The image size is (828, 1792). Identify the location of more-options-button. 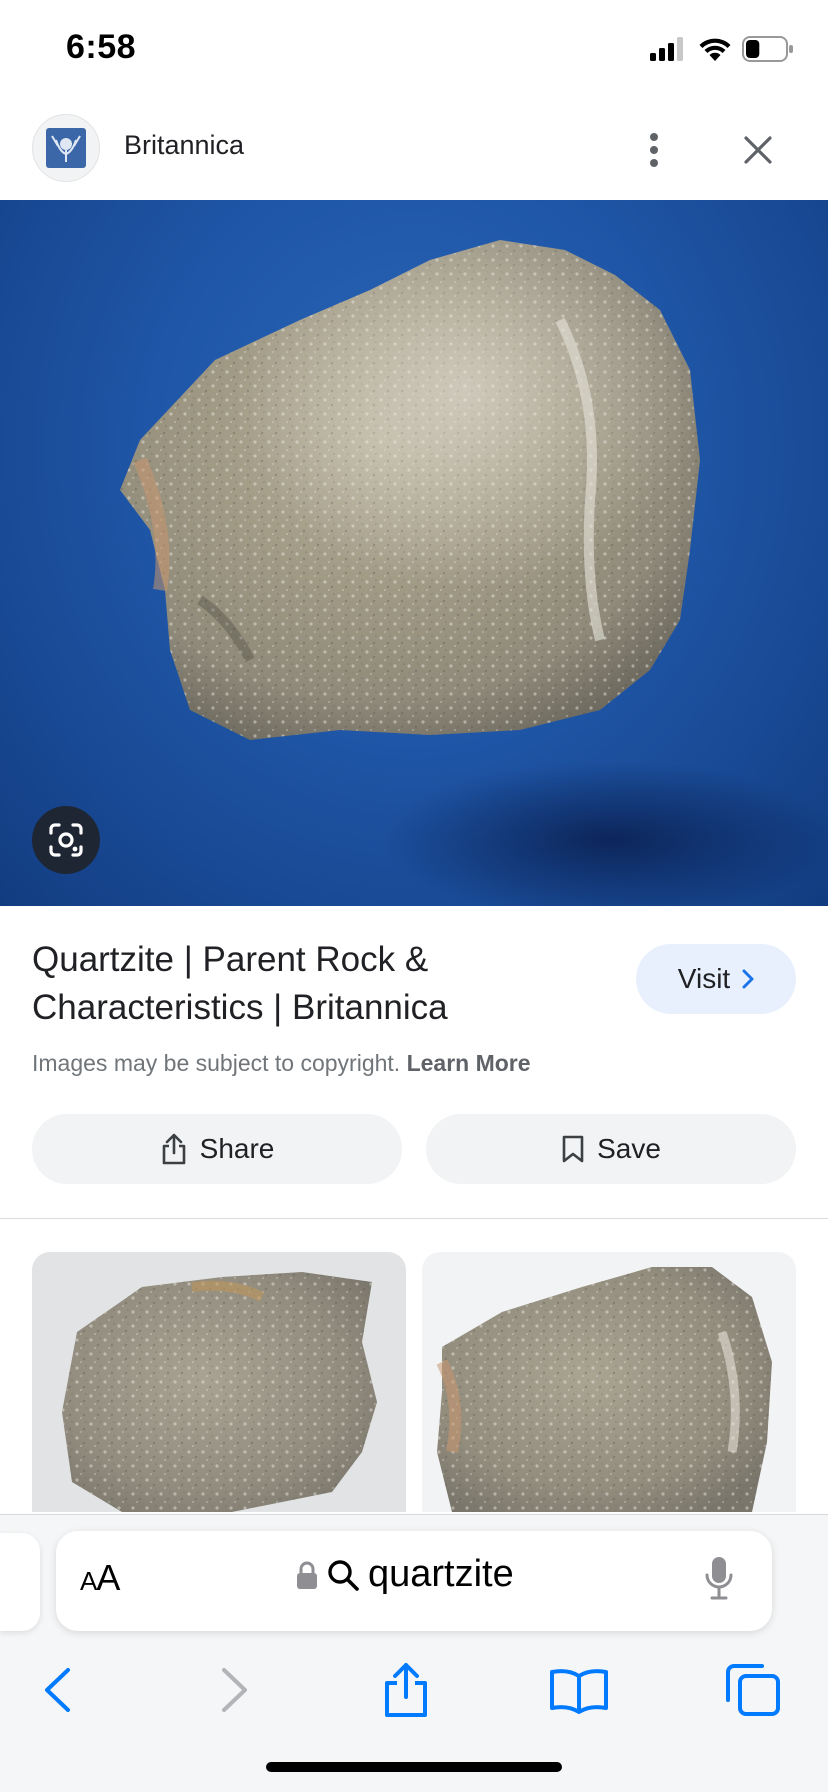
(654, 150).